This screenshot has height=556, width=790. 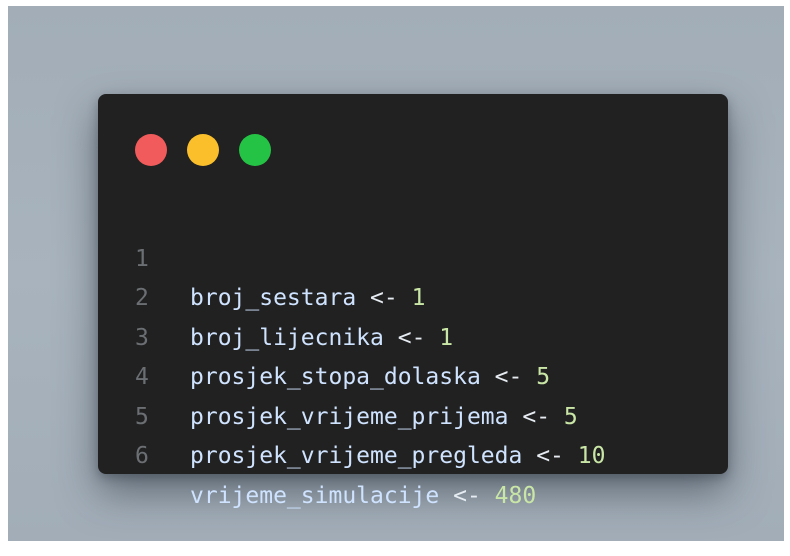 What do you see at coordinates (356, 456) in the screenshot?
I see `identifier: prosjek_vrijeme_pregleda` at bounding box center [356, 456].